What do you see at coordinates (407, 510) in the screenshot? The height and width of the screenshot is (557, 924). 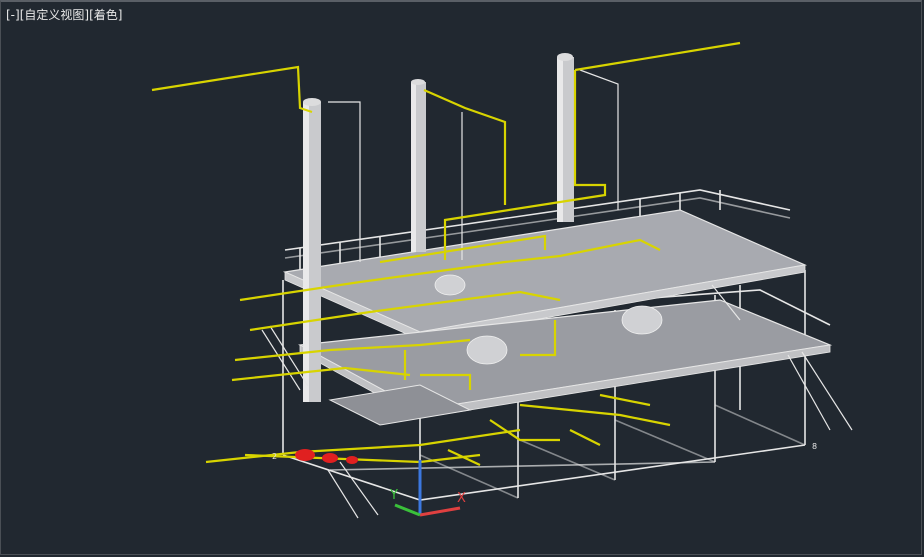 I see `ucs-y-axis-icon` at bounding box center [407, 510].